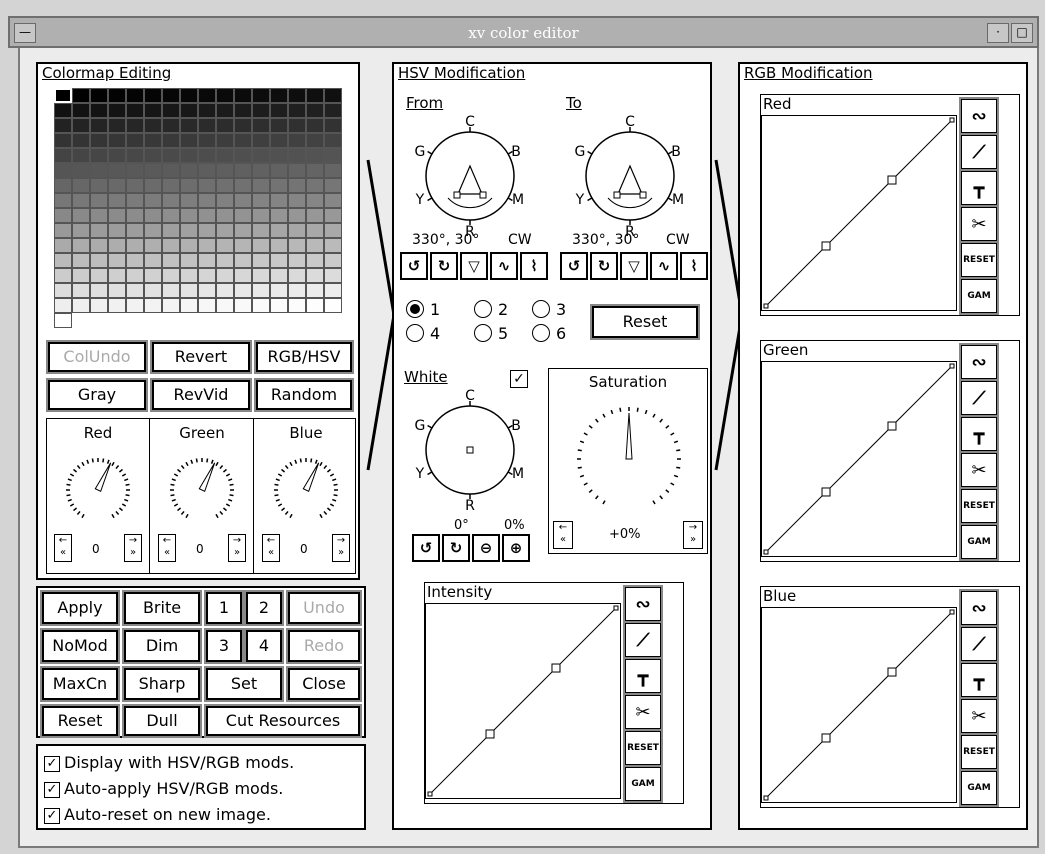 This screenshot has height=854, width=1045. I want to click on to-hue-wheel: CBMRYG, so click(639, 174).